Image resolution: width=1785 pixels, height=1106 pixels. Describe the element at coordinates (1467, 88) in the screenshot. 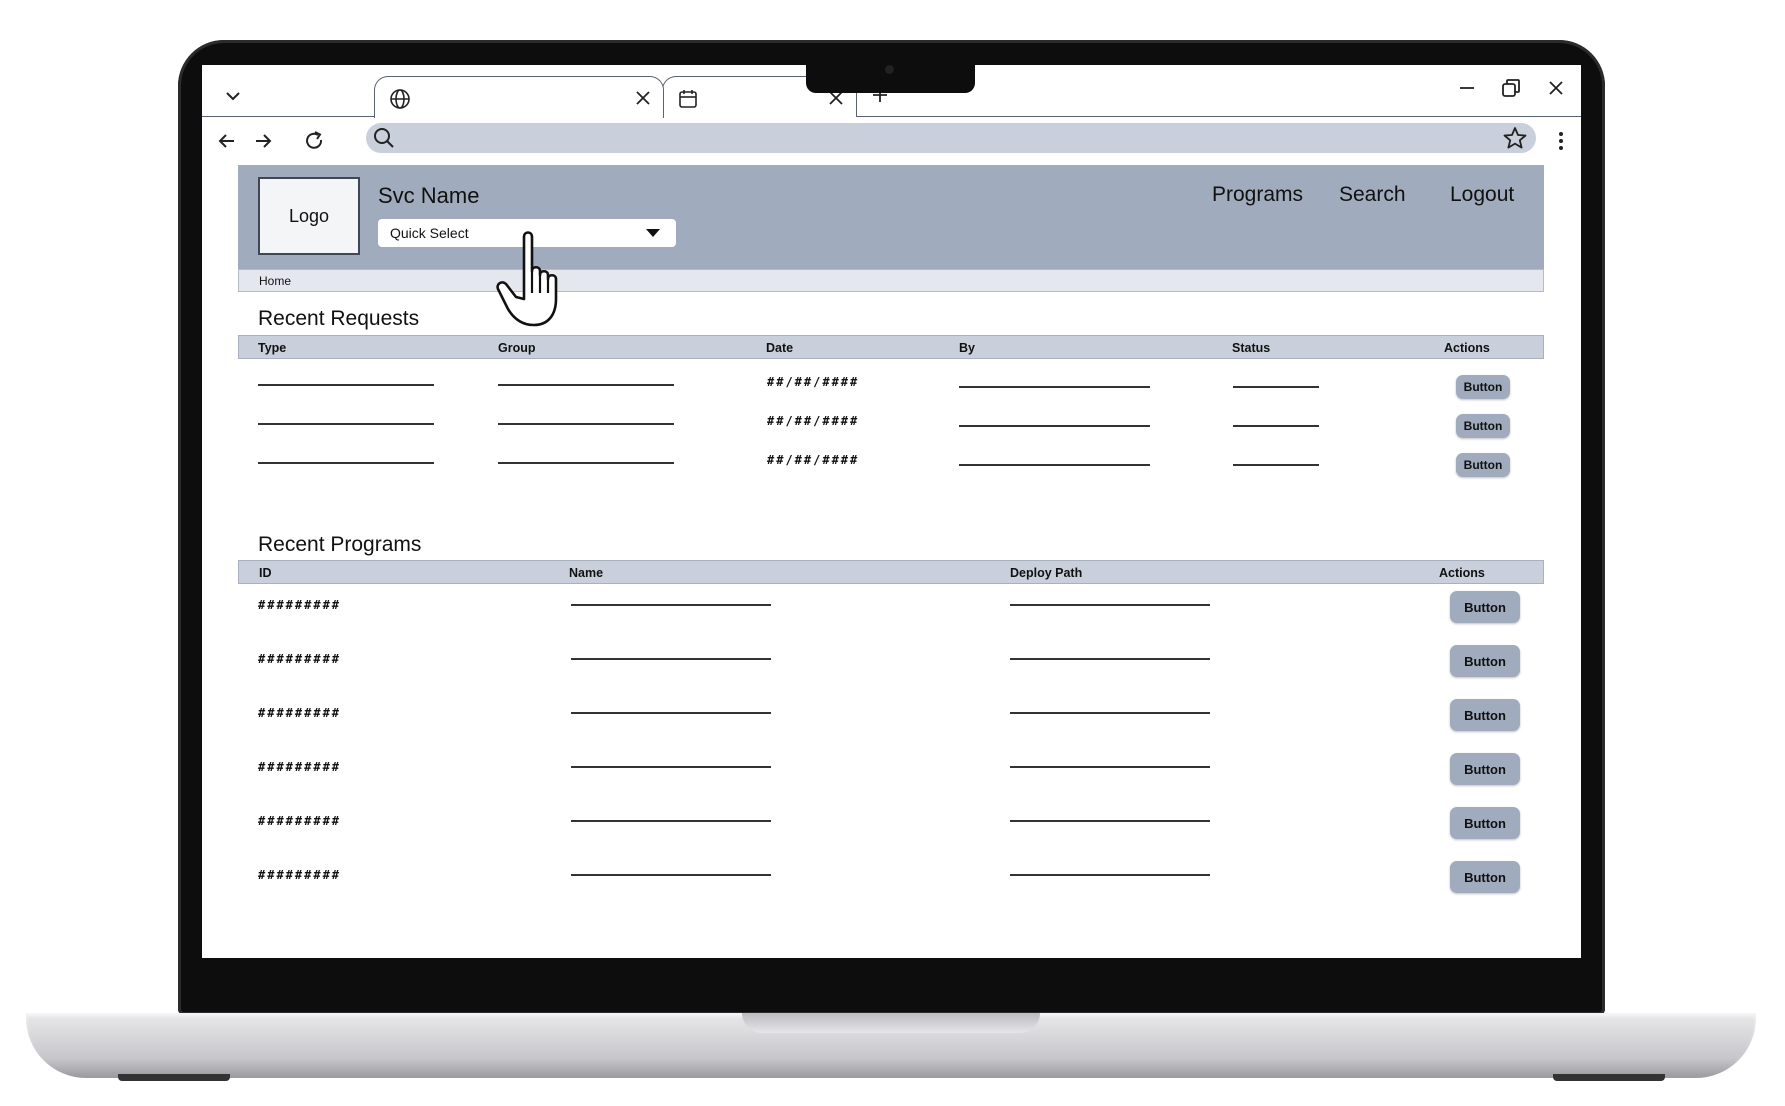

I see `minimize-icon` at that location.